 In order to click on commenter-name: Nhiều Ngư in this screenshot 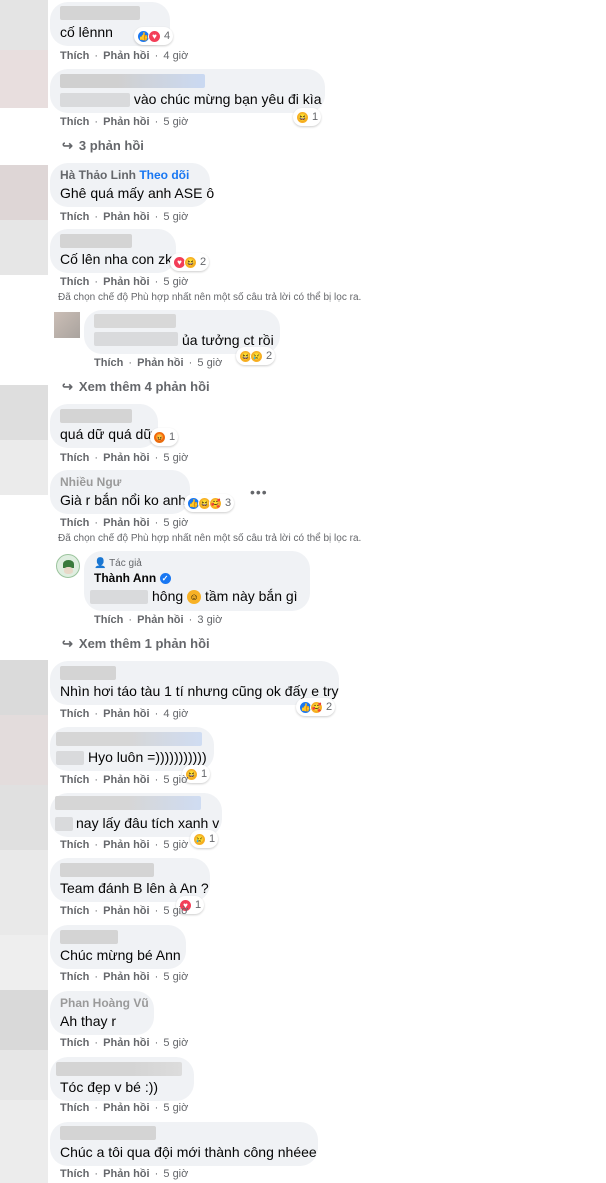, I will do `click(90, 482)`.